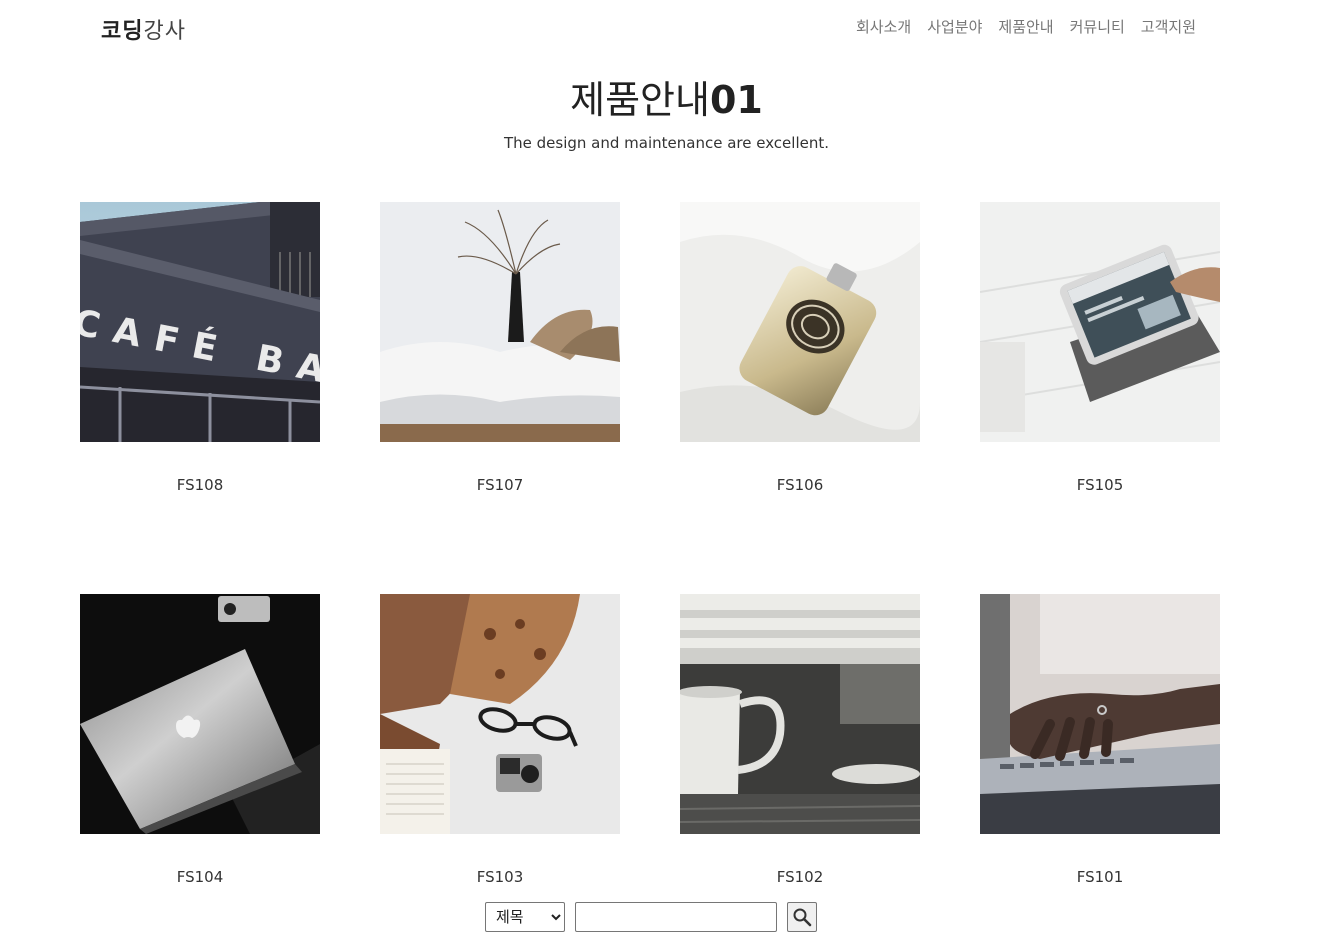 The height and width of the screenshot is (932, 1333). I want to click on product-card: FS106, so click(800, 348).